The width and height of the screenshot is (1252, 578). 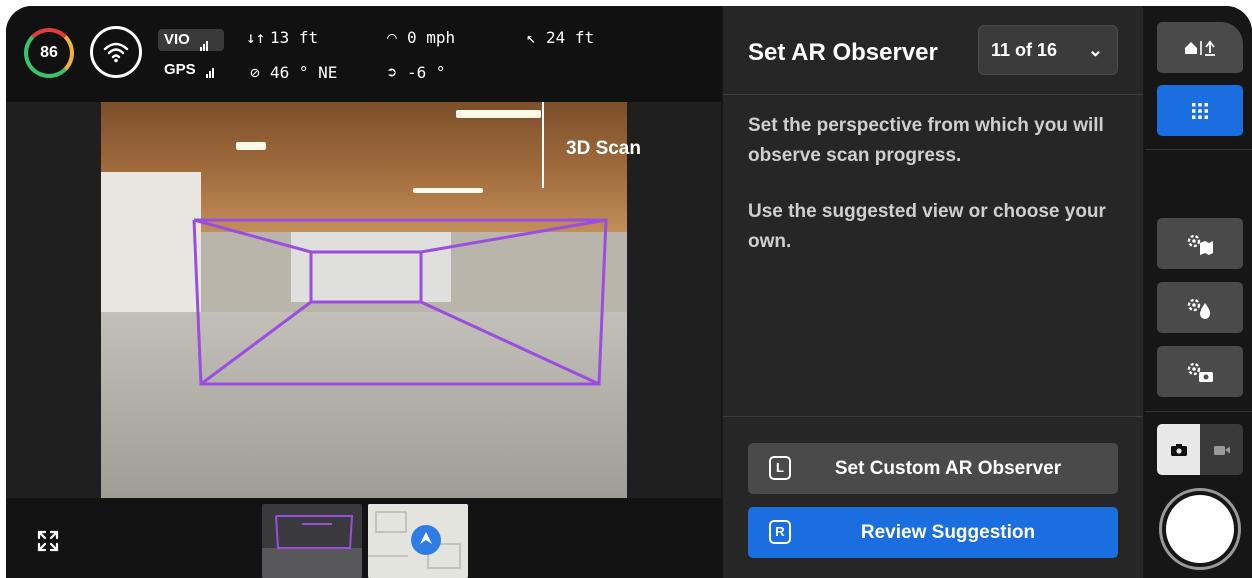 What do you see at coordinates (400, 302) in the screenshot?
I see `scan-volume-overlay` at bounding box center [400, 302].